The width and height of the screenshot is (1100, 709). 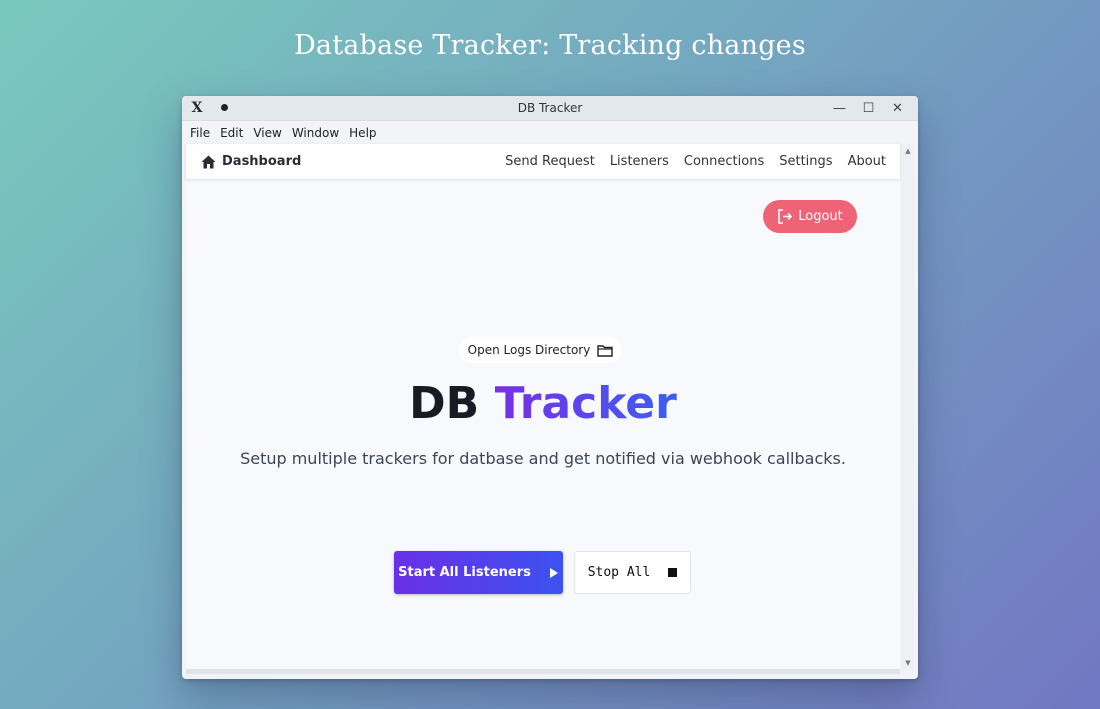 I want to click on horizontal-scrollbar, so click(x=543, y=671).